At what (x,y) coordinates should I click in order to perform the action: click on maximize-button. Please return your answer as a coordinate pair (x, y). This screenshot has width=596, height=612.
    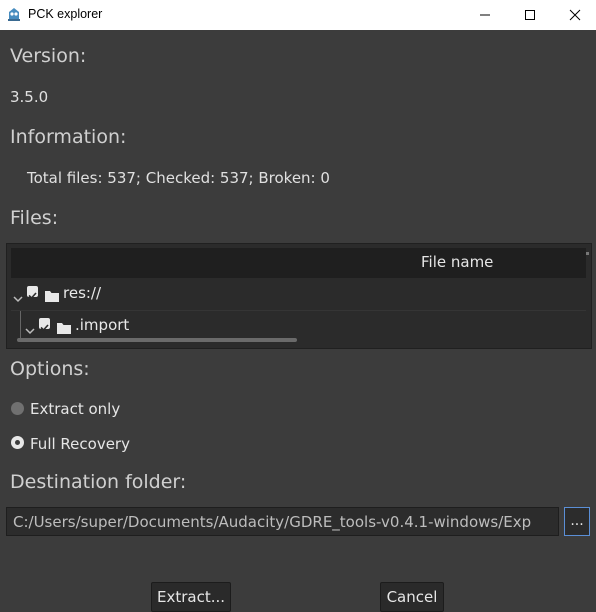
    Looking at the image, I should click on (530, 15).